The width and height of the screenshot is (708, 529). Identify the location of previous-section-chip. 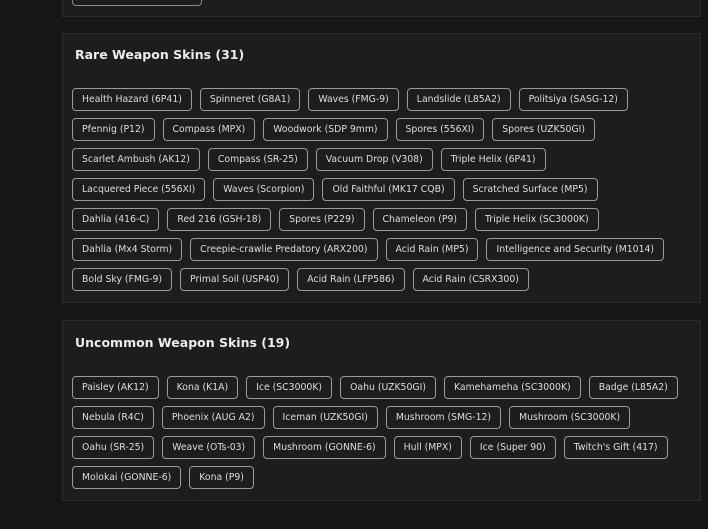
(137, 3).